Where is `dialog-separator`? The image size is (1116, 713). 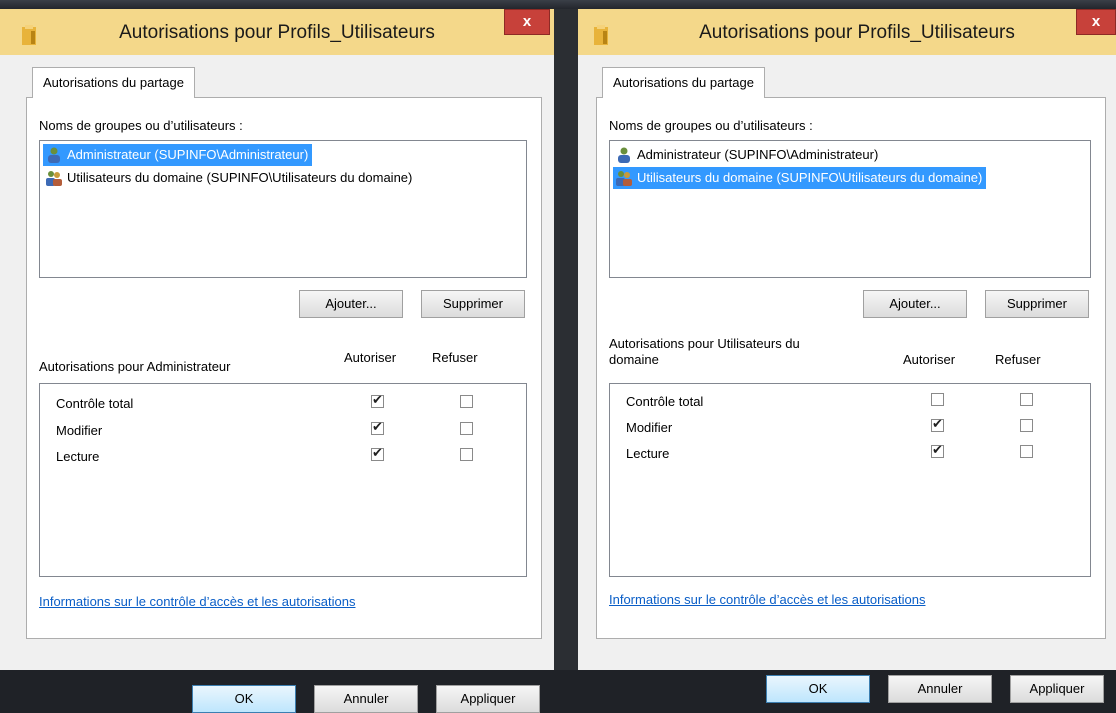
dialog-separator is located at coordinates (568, 339).